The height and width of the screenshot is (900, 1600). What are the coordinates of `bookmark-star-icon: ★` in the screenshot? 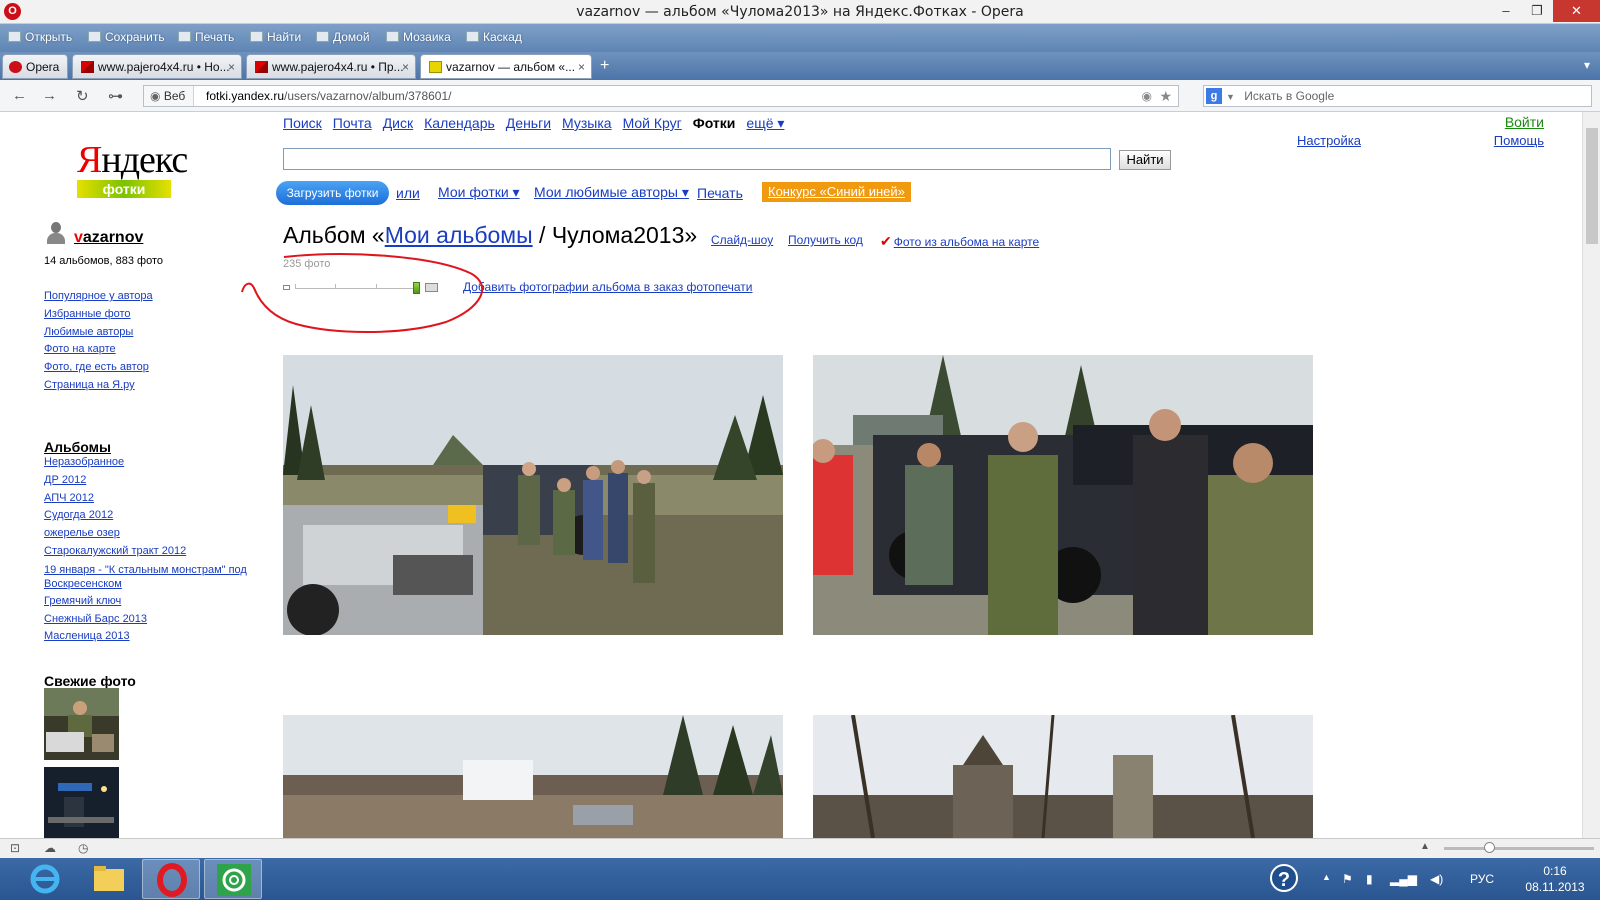 It's located at (1165, 96).